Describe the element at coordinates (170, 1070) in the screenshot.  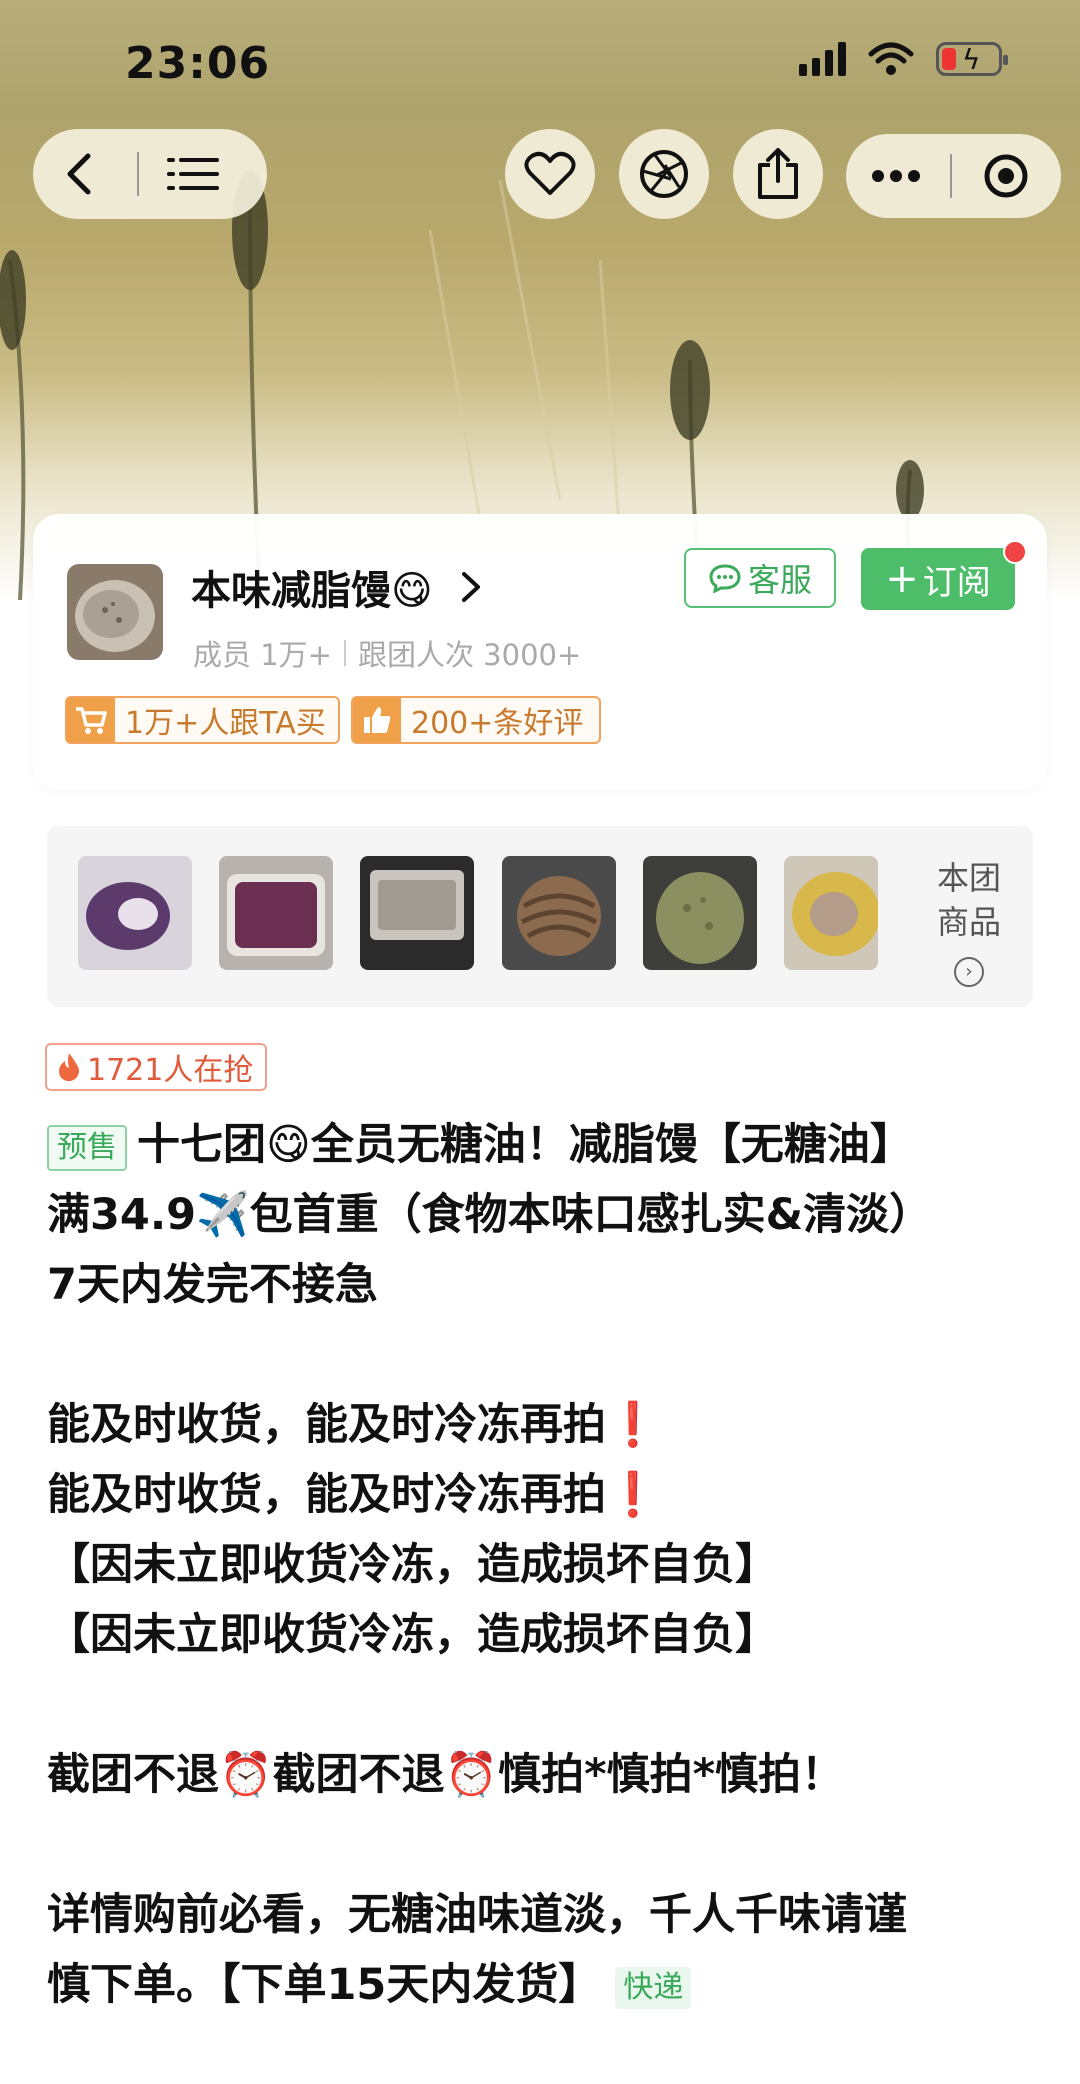
I see `hot-tag-label: 1721人在抢` at that location.